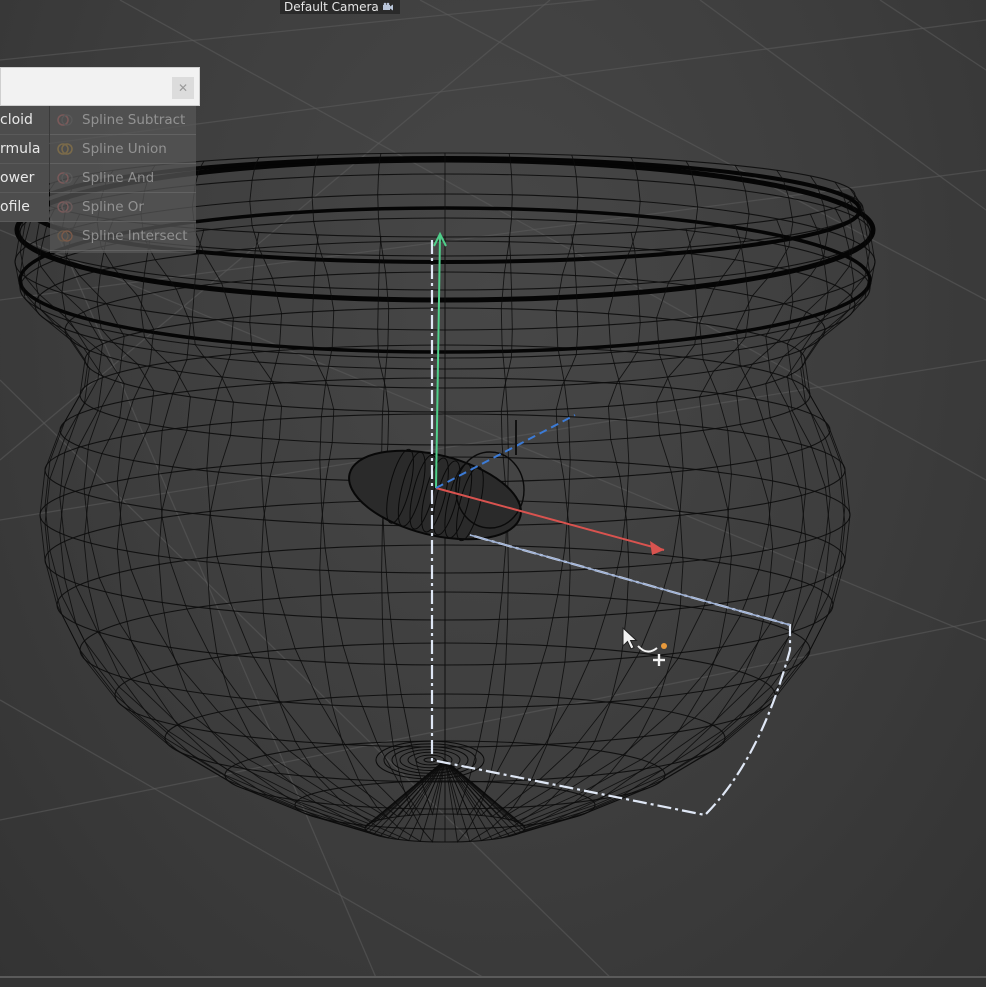 Image resolution: width=986 pixels, height=987 pixels. I want to click on camera-icon, so click(387, 6).